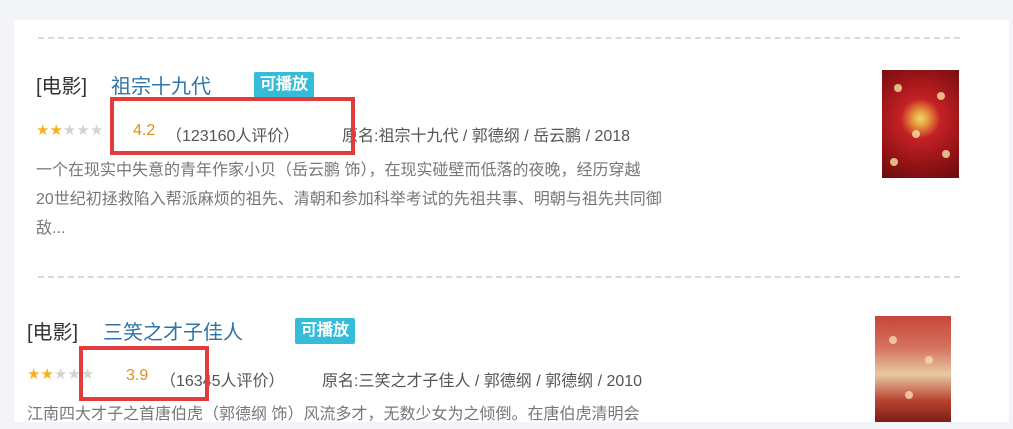  I want to click on movie-meta: 原名:三笑之才子佳人 / 郭德纲 / 郭德纲 / 2010, so click(482, 381).